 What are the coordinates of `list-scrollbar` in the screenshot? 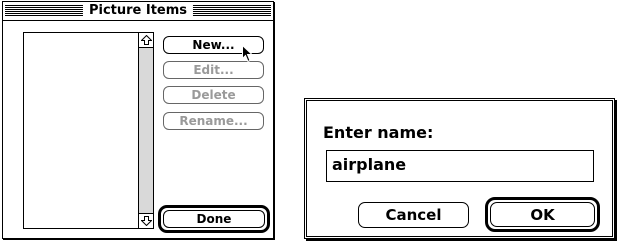 It's located at (145, 130).